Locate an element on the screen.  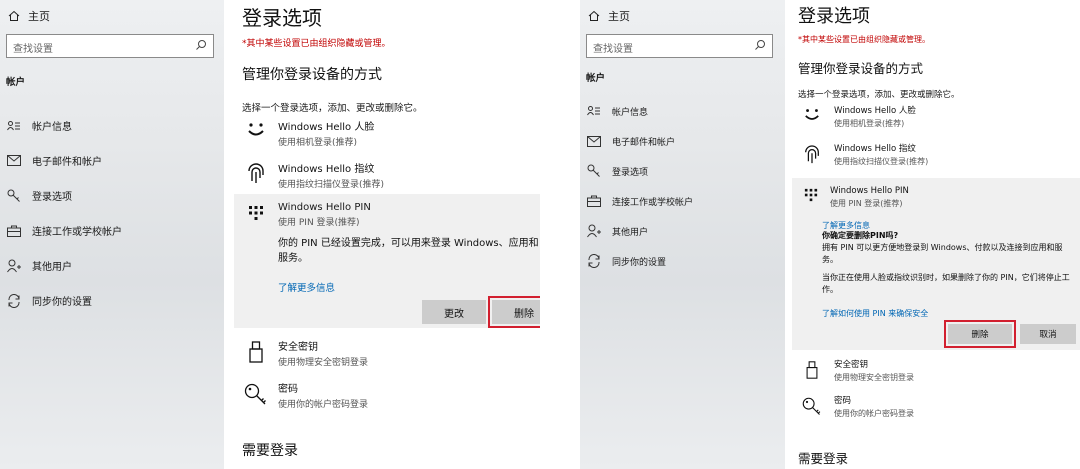
delete-button: 删除 is located at coordinates (514, 312).